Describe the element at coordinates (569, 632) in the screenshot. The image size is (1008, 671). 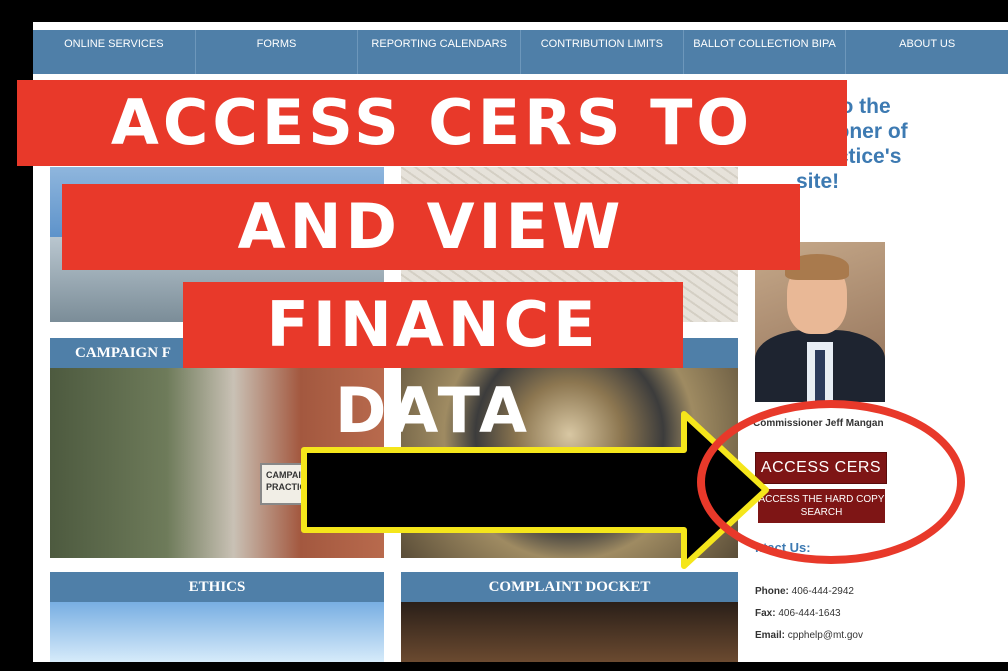
I see `complaint-docket-photo` at that location.